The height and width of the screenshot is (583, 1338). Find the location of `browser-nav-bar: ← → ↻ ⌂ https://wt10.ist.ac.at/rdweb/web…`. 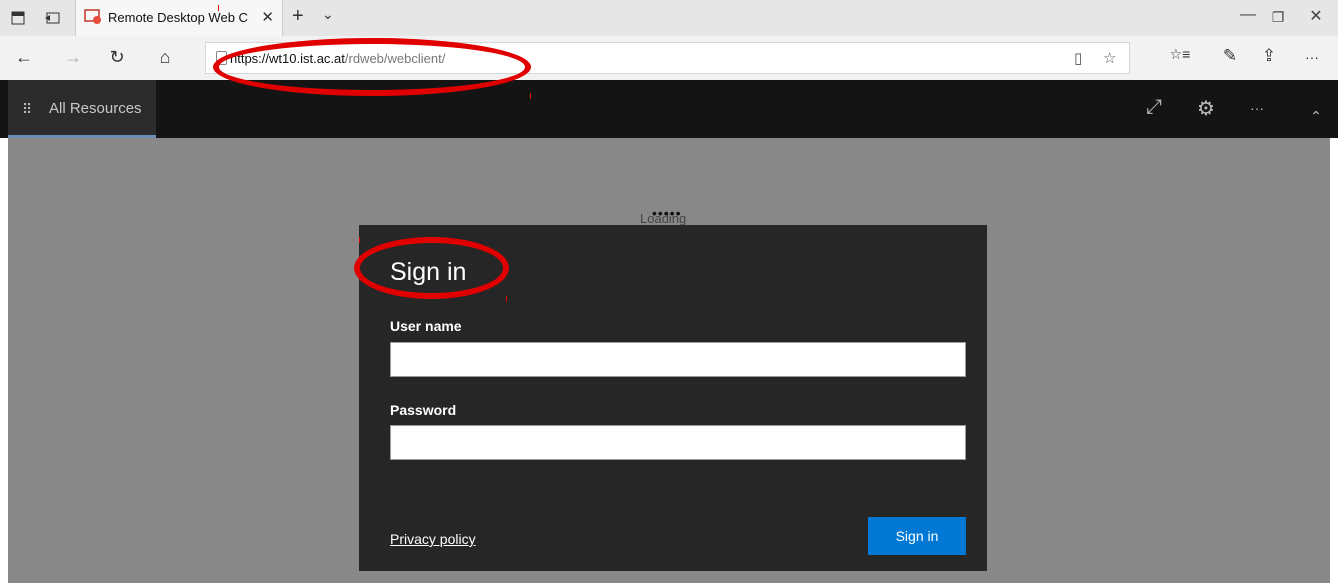

browser-nav-bar: ← → ↻ ⌂ https://wt10.ist.ac.at/rdweb/web… is located at coordinates (669, 58).